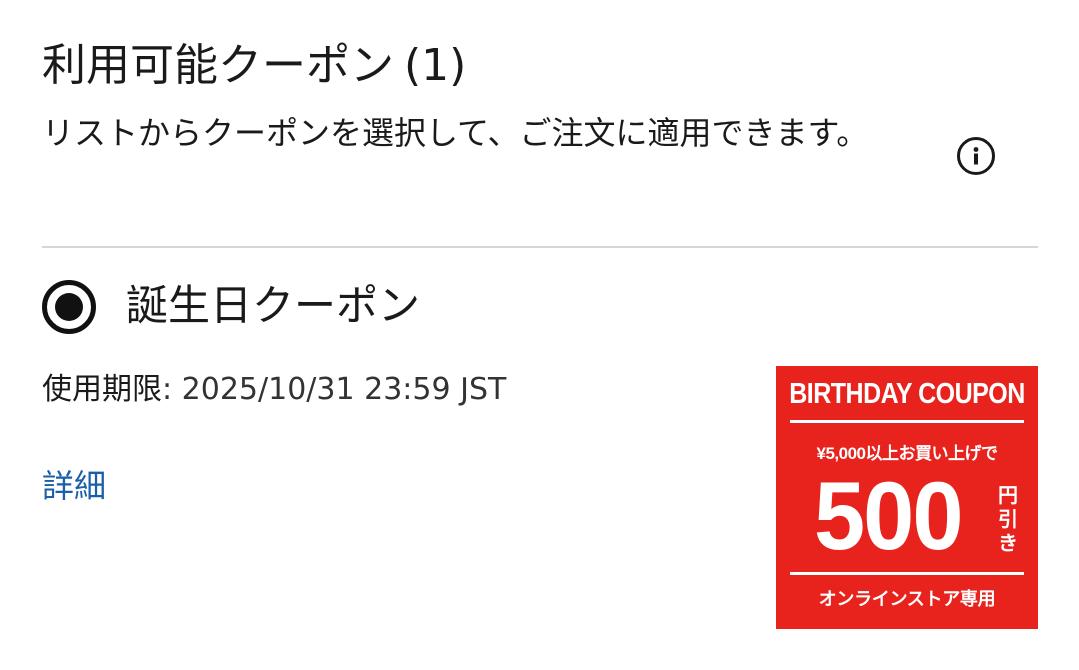 This screenshot has height=670, width=1079. What do you see at coordinates (907, 453) in the screenshot?
I see `coupon-image-condition: ¥5,000以上お買い上げで` at bounding box center [907, 453].